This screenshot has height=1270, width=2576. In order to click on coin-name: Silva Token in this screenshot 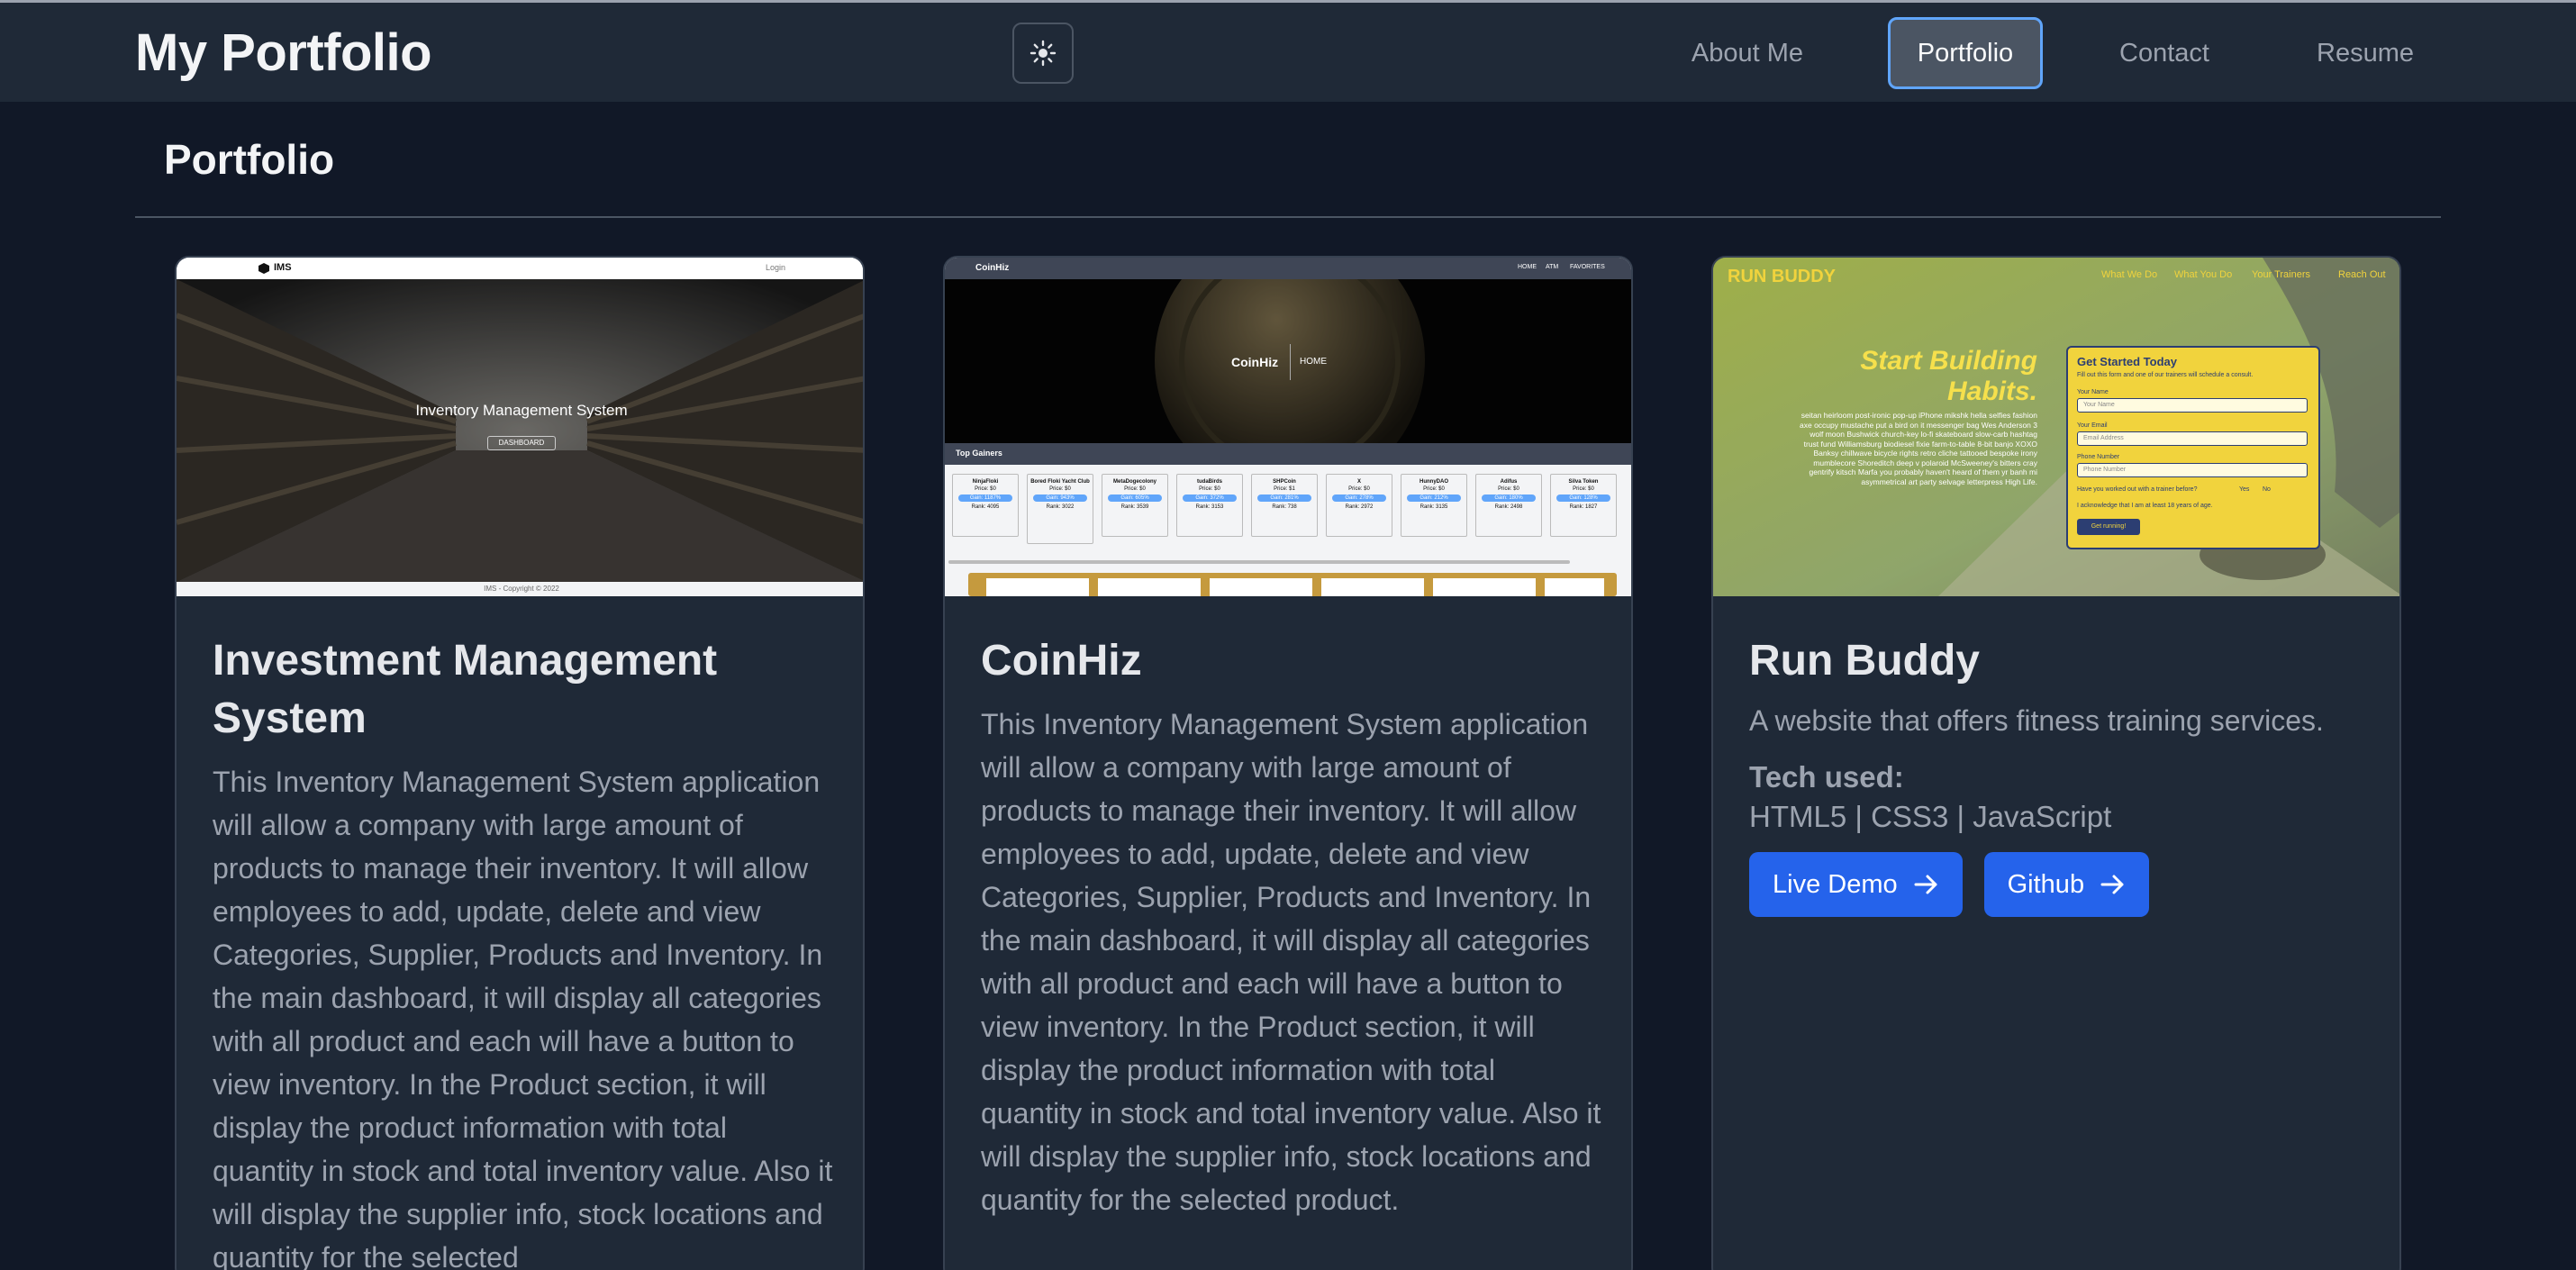, I will do `click(1583, 482)`.